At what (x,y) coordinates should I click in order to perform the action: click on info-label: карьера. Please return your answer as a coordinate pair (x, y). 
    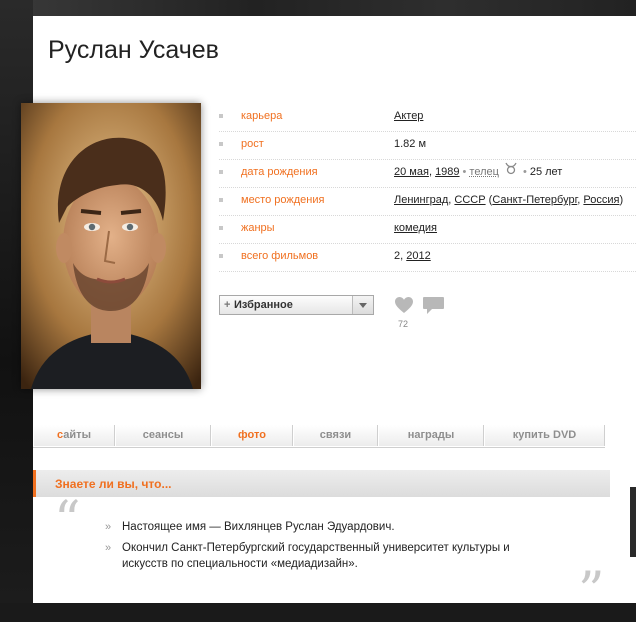
    Looking at the image, I should click on (261, 116).